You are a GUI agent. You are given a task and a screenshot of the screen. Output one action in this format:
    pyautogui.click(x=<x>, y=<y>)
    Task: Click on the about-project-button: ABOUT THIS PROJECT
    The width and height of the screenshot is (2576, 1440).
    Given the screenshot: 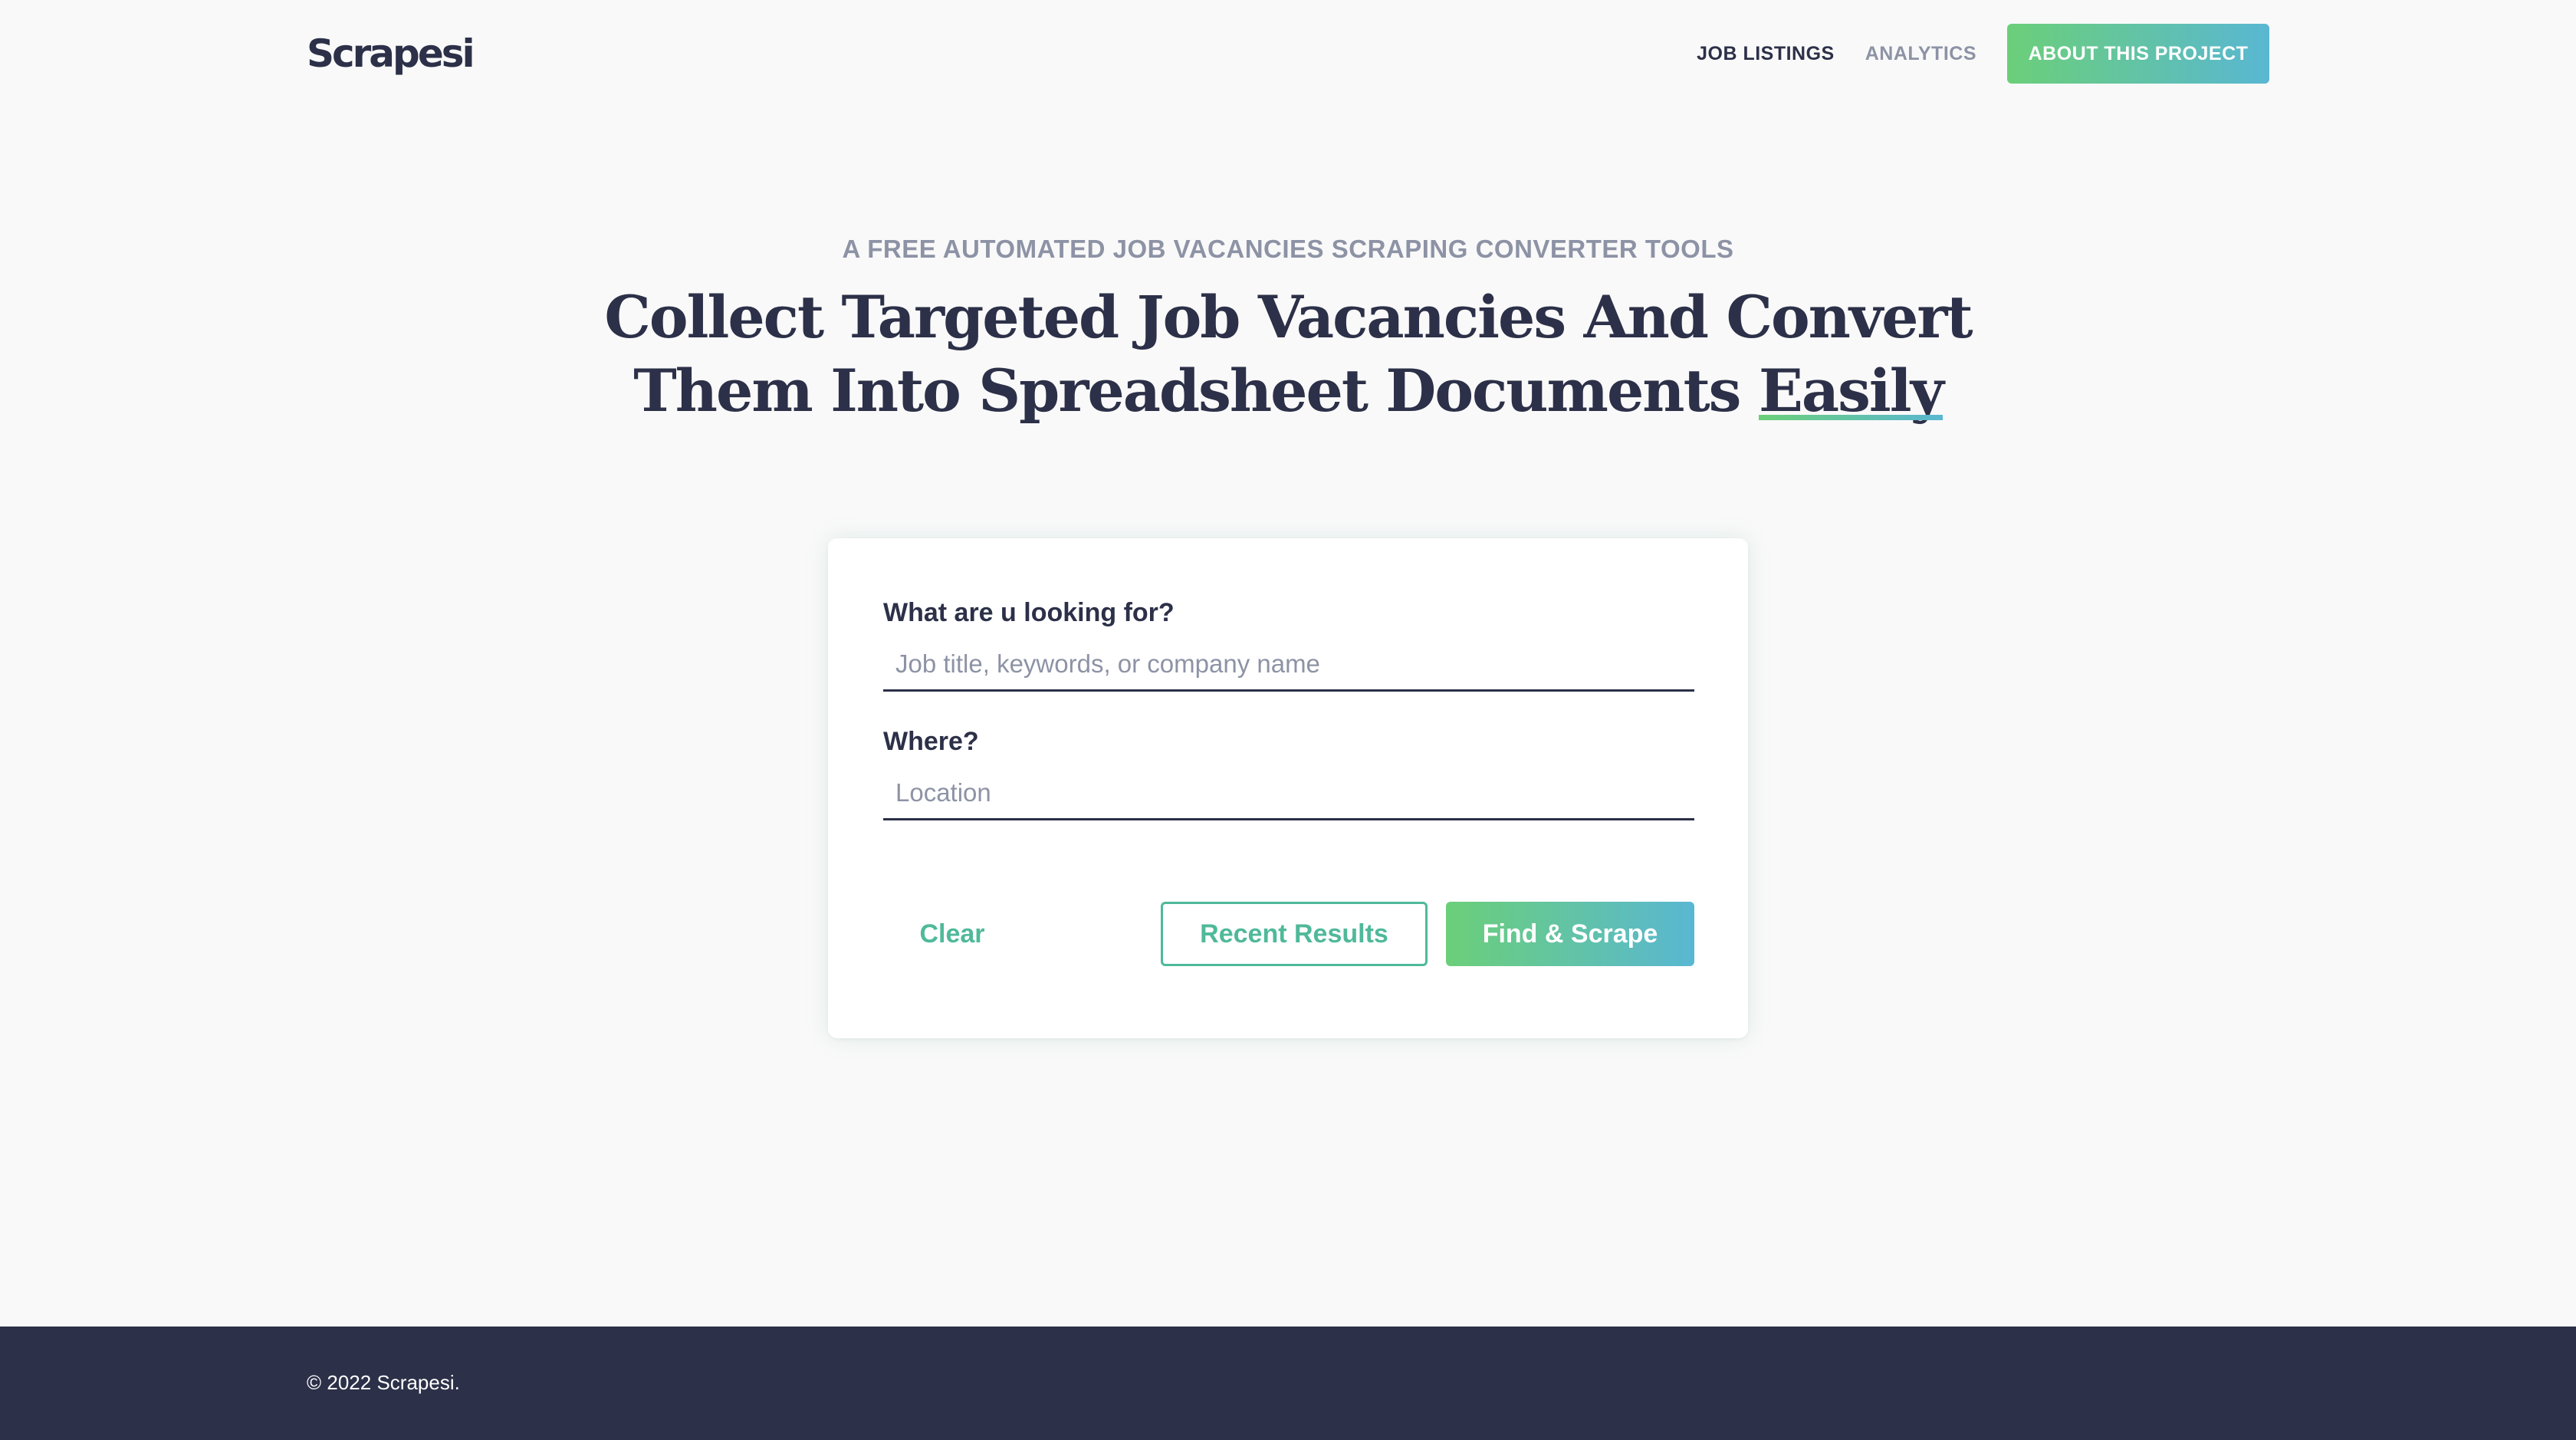 What is the action you would take?
    pyautogui.click(x=2138, y=54)
    